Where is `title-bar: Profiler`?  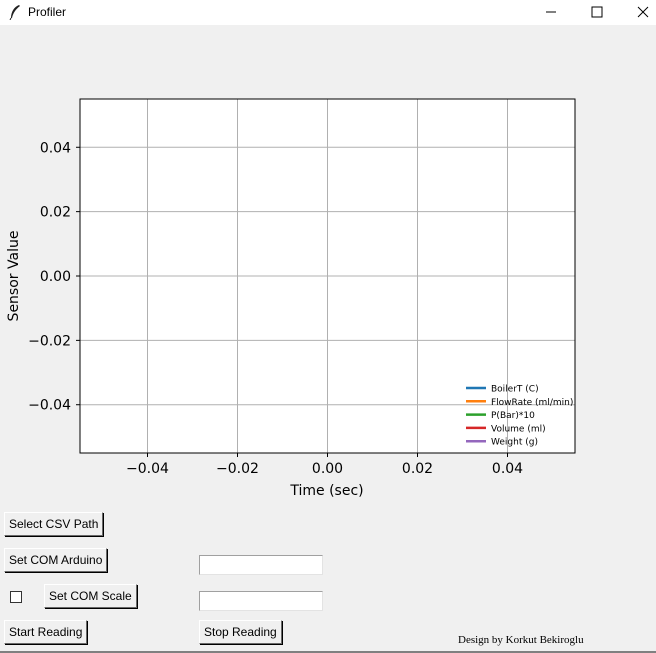 title-bar: Profiler is located at coordinates (328, 12).